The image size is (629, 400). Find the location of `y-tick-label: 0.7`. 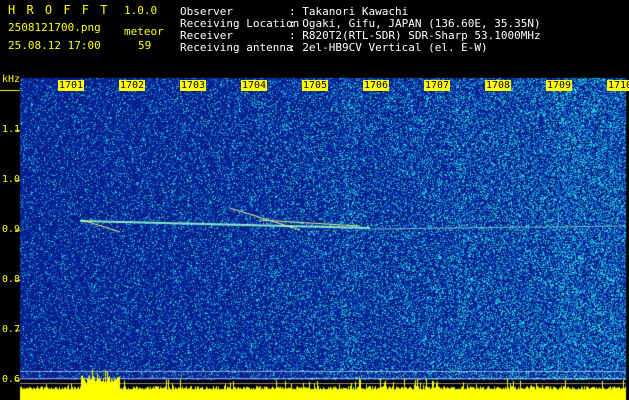

y-tick-label: 0.7 is located at coordinates (11, 329).